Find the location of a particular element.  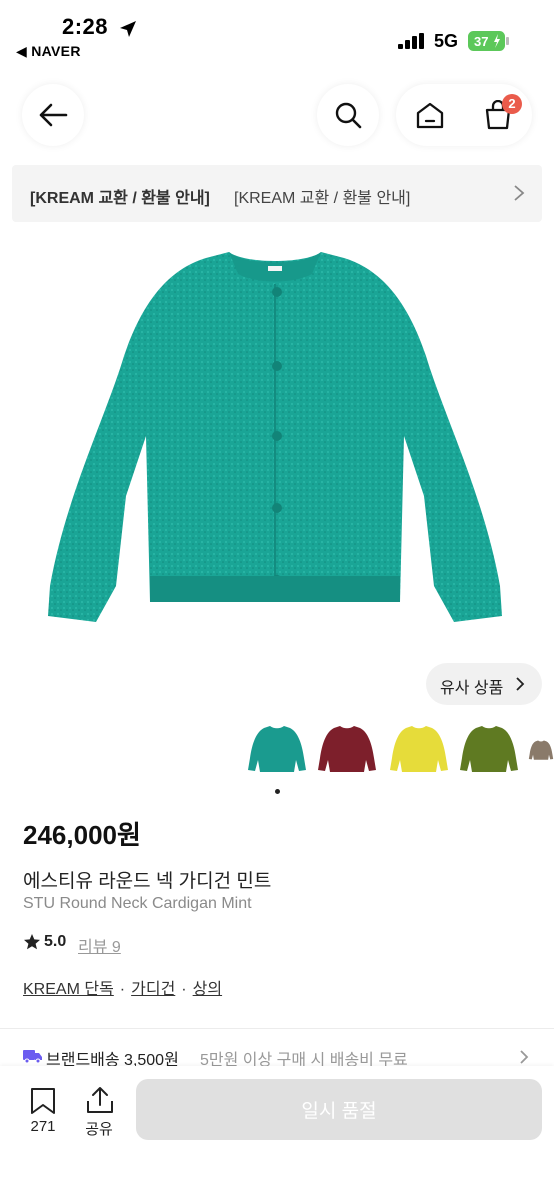

star-icon is located at coordinates (32, 942).